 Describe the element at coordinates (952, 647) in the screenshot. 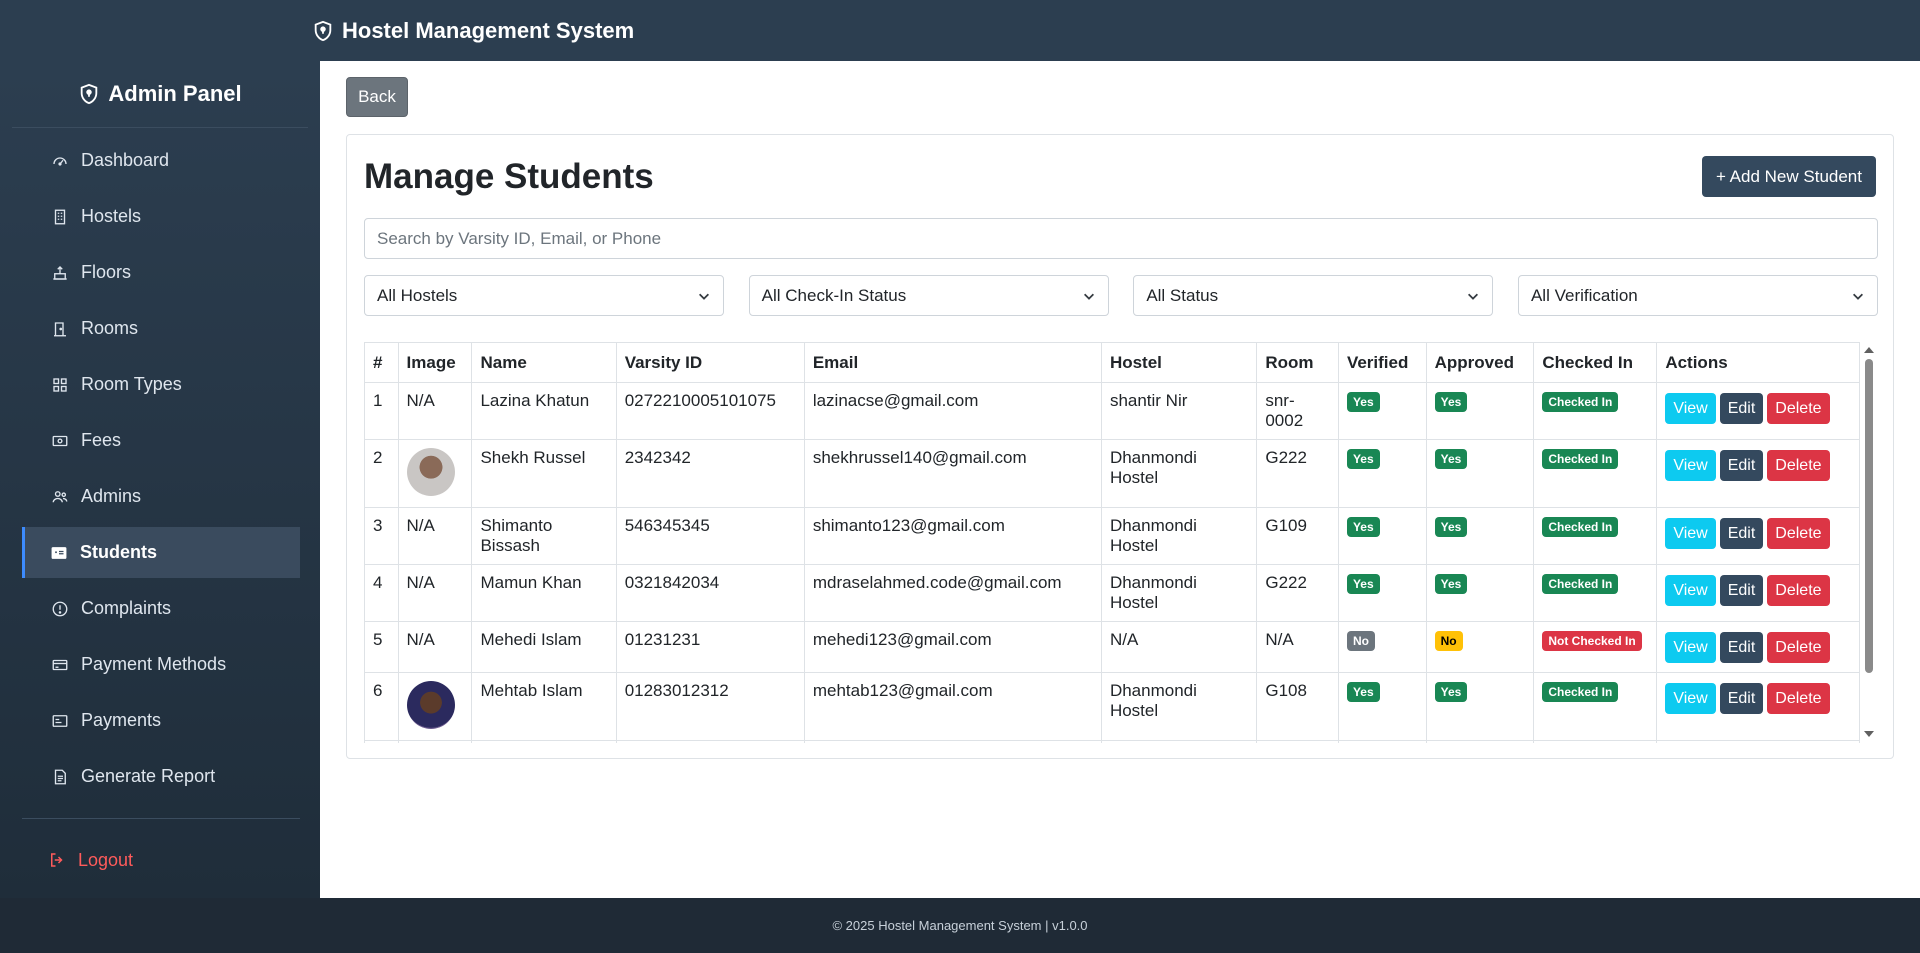

I see `cell-email: mehedi123@gmail.com` at that location.